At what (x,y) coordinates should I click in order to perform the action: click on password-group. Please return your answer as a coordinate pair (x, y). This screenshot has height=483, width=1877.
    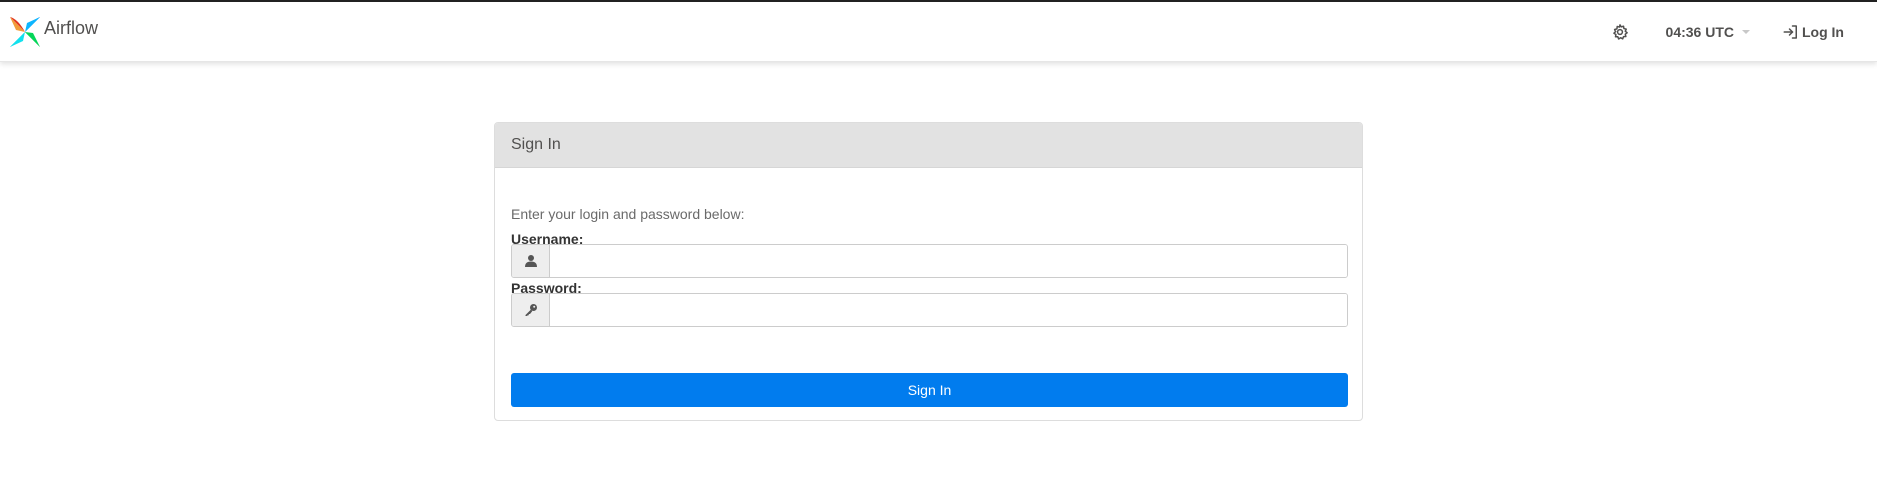
    Looking at the image, I should click on (929, 310).